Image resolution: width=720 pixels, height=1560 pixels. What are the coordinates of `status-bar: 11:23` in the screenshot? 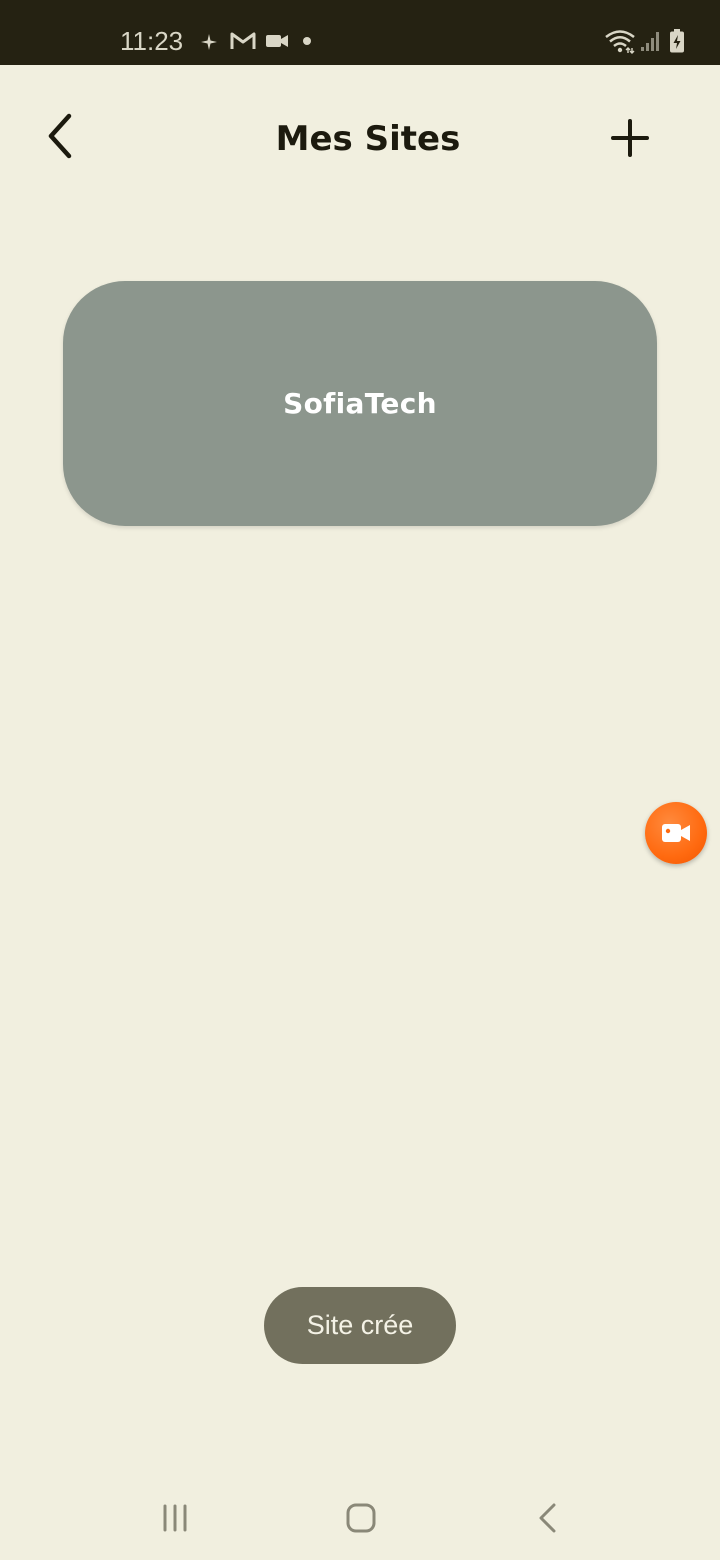 It's located at (360, 32).